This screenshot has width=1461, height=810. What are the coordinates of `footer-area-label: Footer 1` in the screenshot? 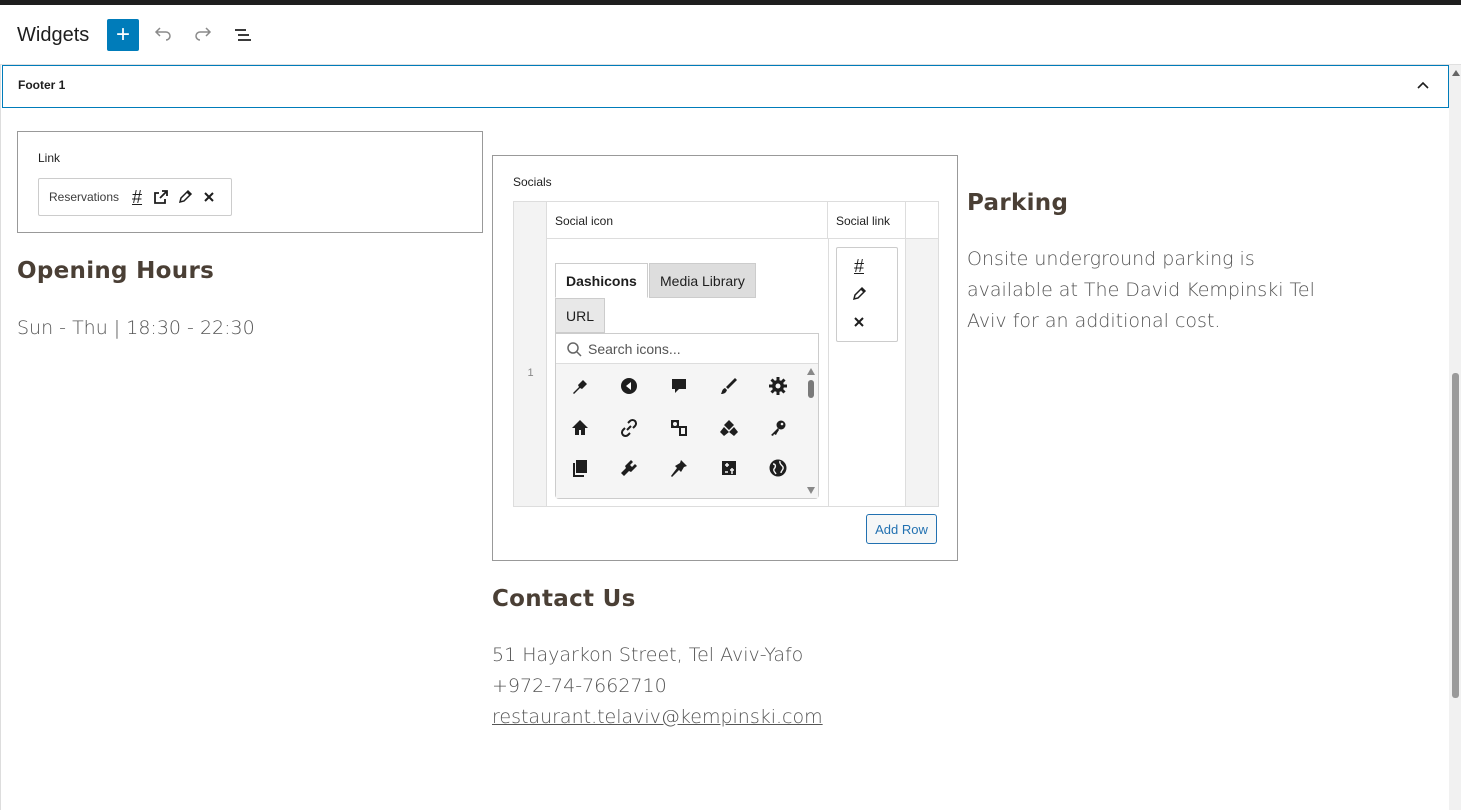 It's located at (42, 85).